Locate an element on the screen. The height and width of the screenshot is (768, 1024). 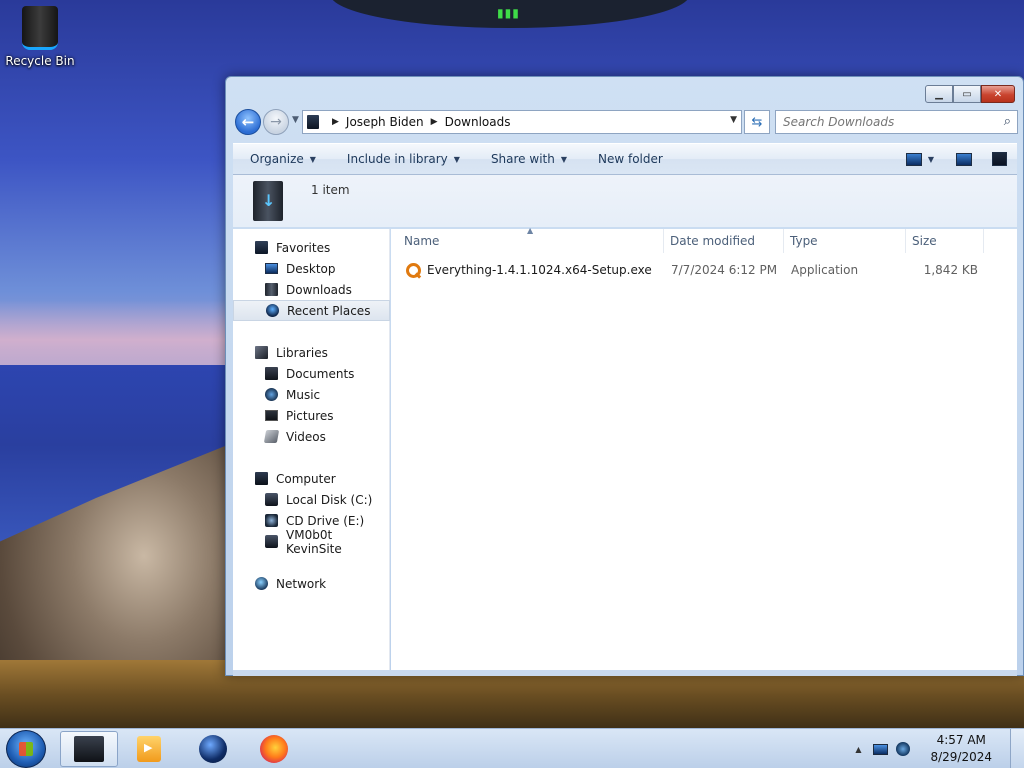
column-header-type: Type is located at coordinates (845, 241).